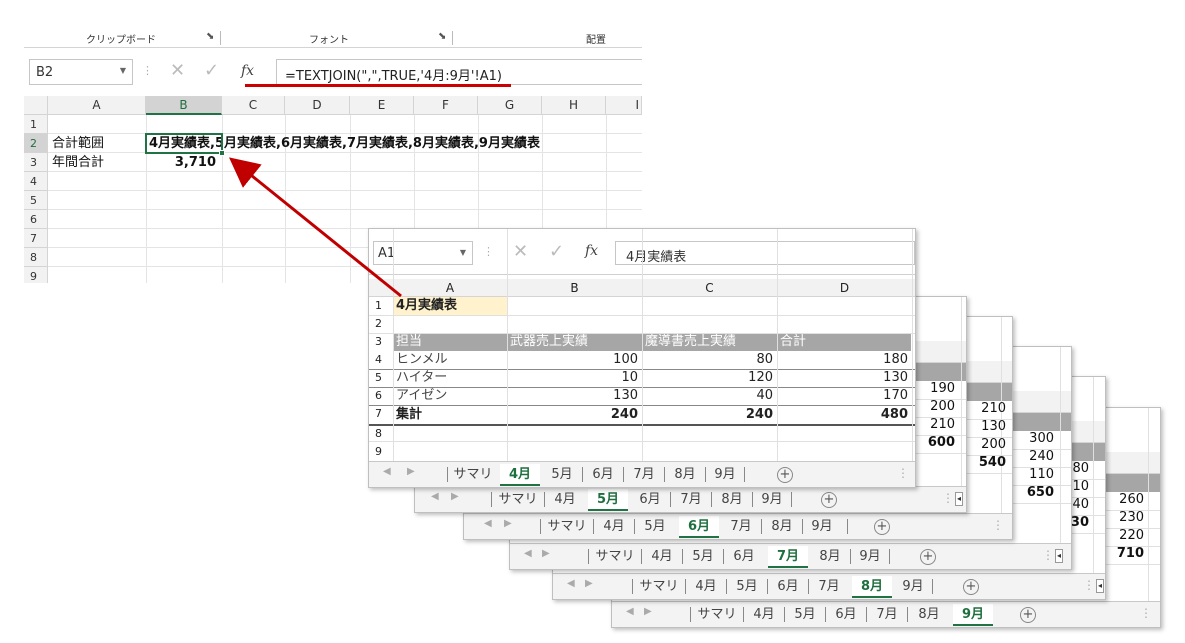 This screenshot has height=643, width=1185. Describe the element at coordinates (378, 378) in the screenshot. I see `row-header: 5` at that location.